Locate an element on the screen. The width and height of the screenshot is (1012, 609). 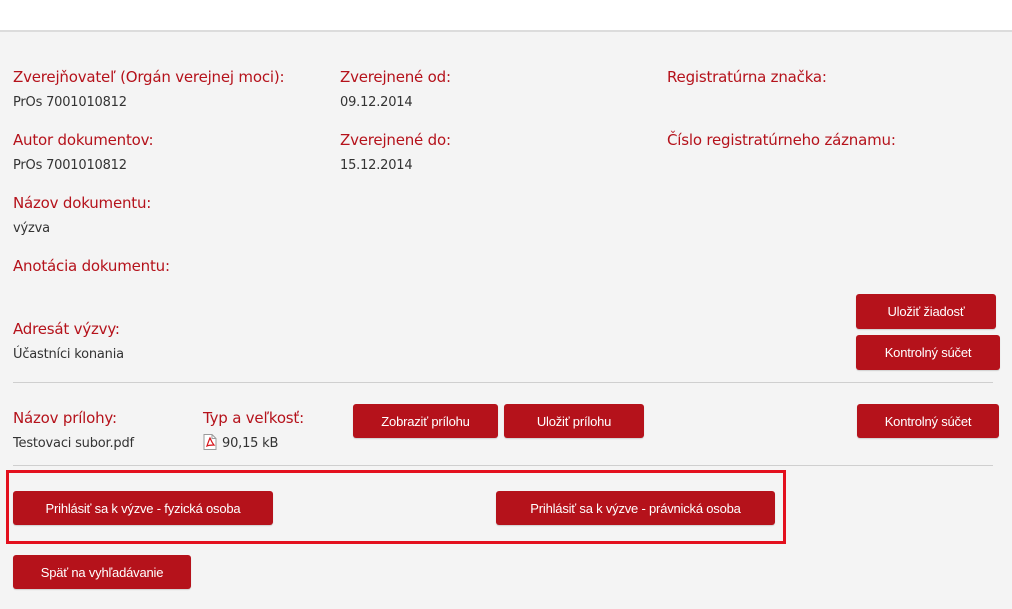
attachment-checksum-button: Kontrolný súčet is located at coordinates (928, 421).